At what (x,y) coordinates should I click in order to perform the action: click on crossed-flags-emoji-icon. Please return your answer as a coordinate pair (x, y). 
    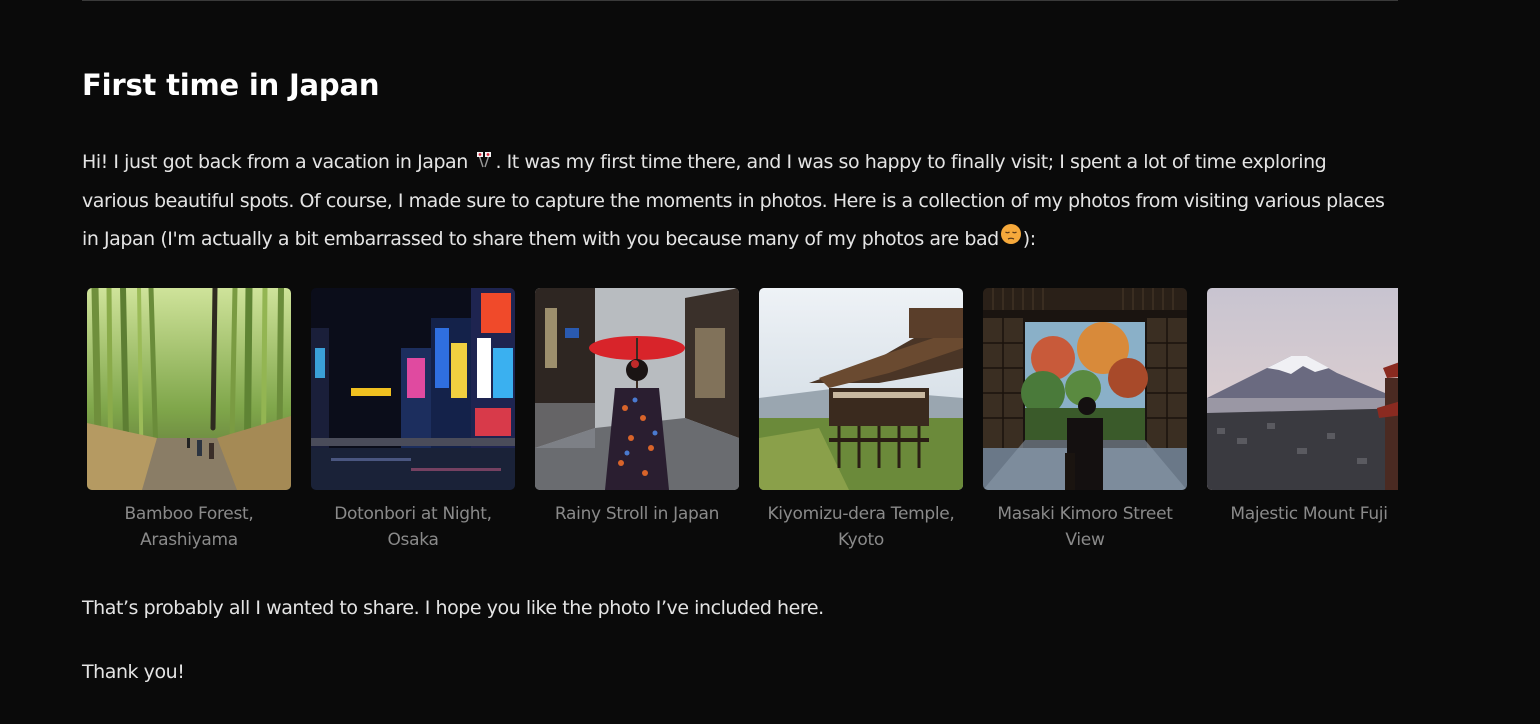
    Looking at the image, I should click on (484, 163).